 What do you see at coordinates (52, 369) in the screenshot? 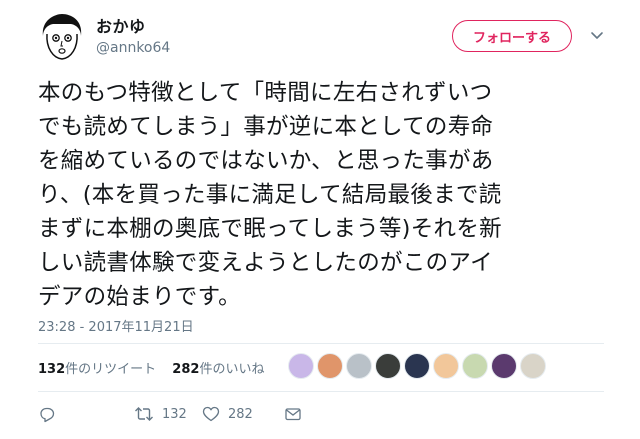
I see `retweets-count: 132` at bounding box center [52, 369].